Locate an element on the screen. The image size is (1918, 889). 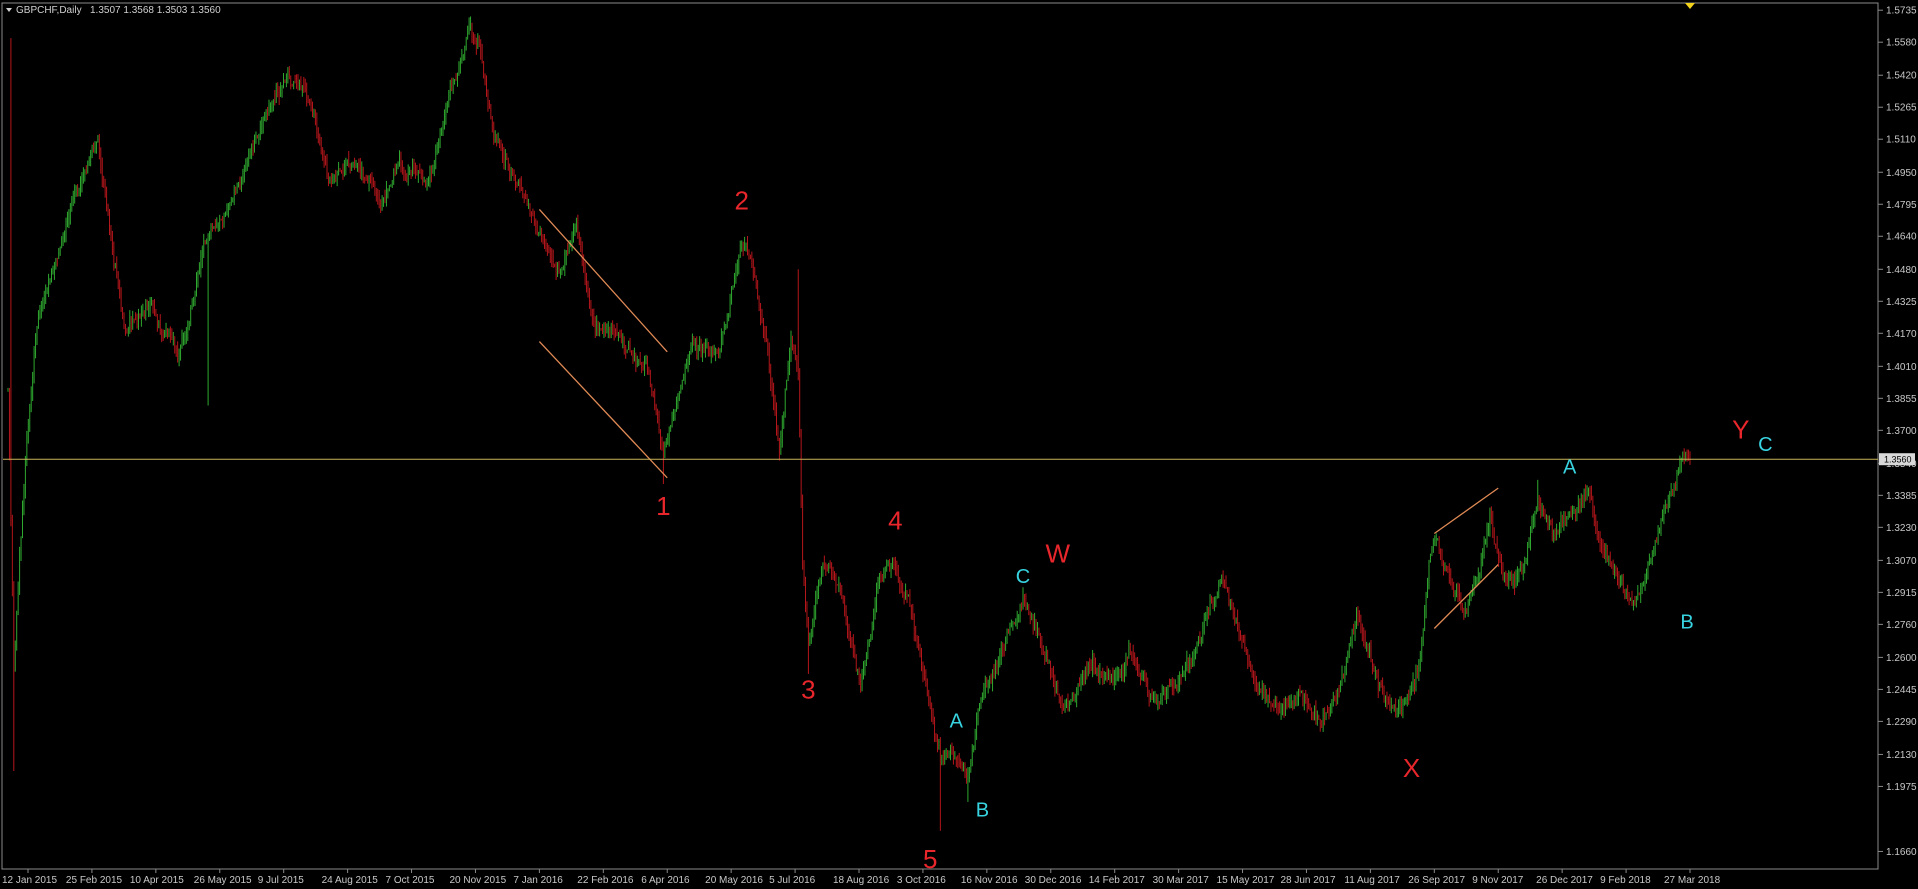
x-tick-label: 9 Feb 2018 is located at coordinates (1625, 880).